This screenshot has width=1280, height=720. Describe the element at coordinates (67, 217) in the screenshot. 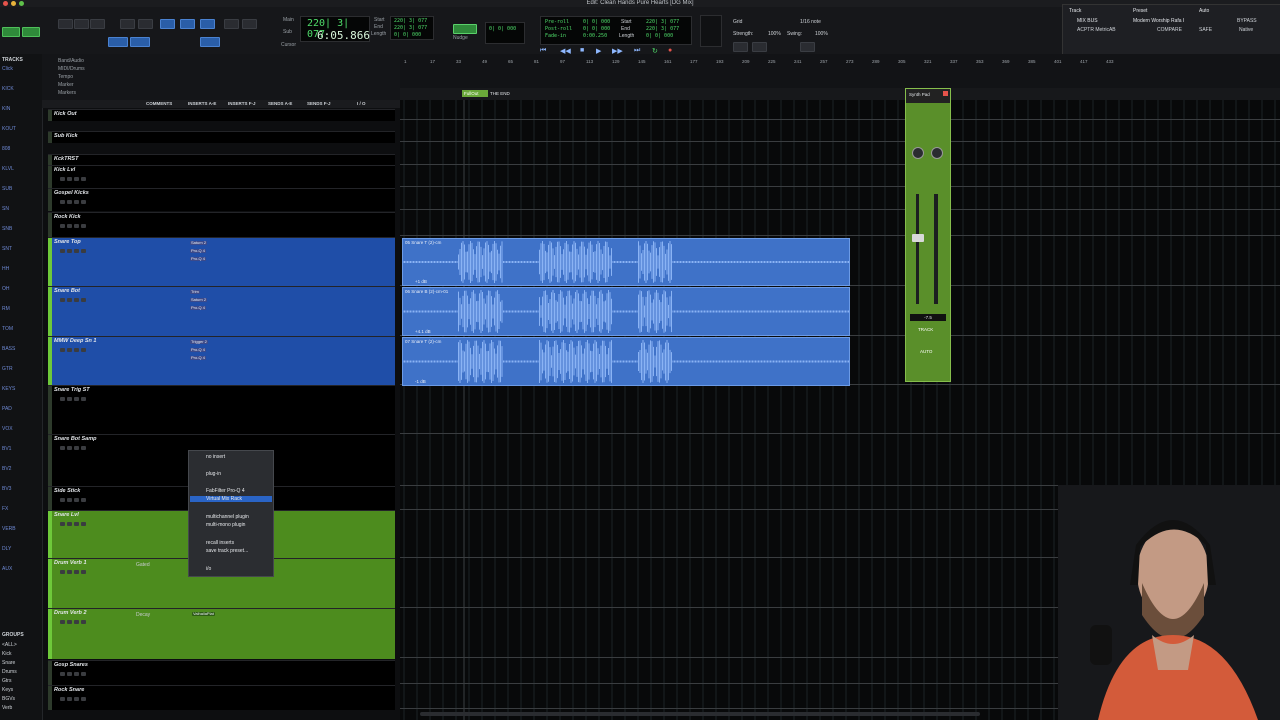

I see `track-name: Rock Kick` at that location.